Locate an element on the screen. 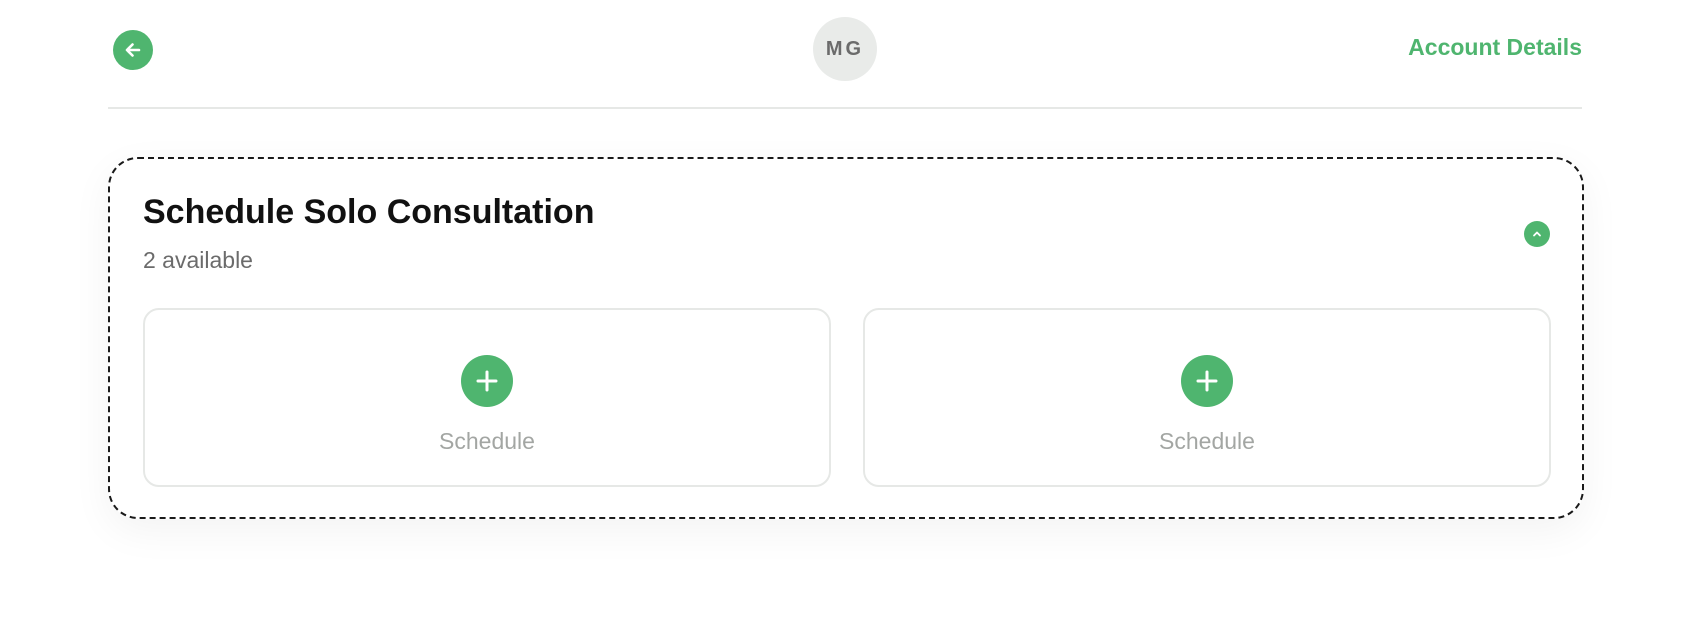 The width and height of the screenshot is (1686, 640). back-button is located at coordinates (133, 50).